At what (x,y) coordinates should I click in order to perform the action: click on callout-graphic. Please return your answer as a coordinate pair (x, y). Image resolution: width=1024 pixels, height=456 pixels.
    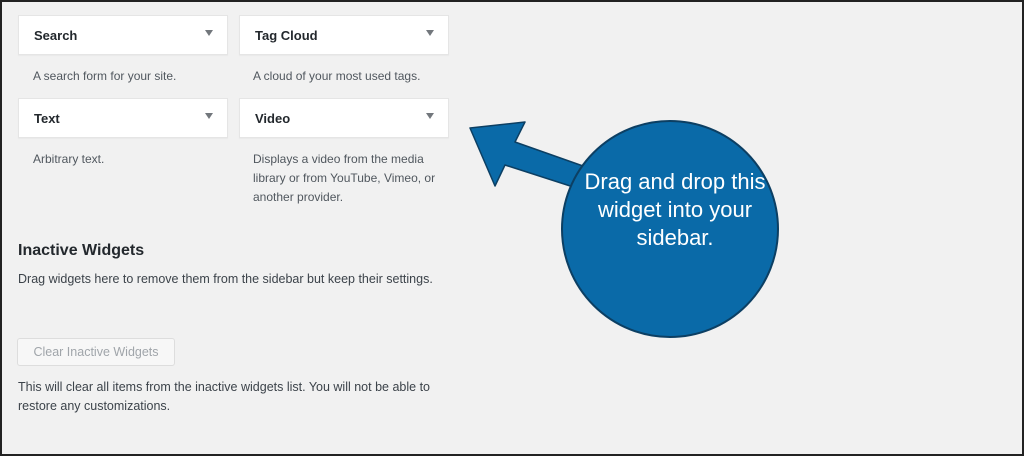
    Looking at the image, I should click on (624, 229).